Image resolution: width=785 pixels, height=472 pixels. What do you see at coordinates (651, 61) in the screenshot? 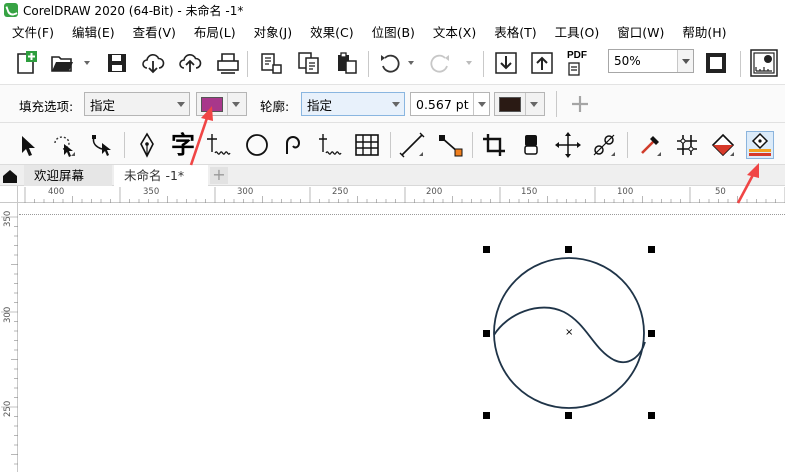
I see `zoom-level-combo: 50%` at bounding box center [651, 61].